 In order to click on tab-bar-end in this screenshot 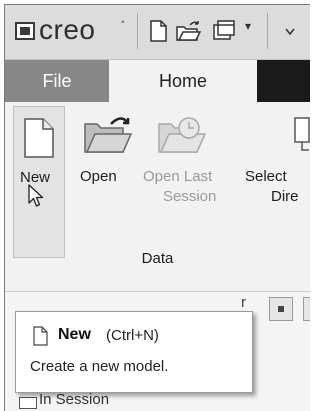, I will do `click(283, 81)`.